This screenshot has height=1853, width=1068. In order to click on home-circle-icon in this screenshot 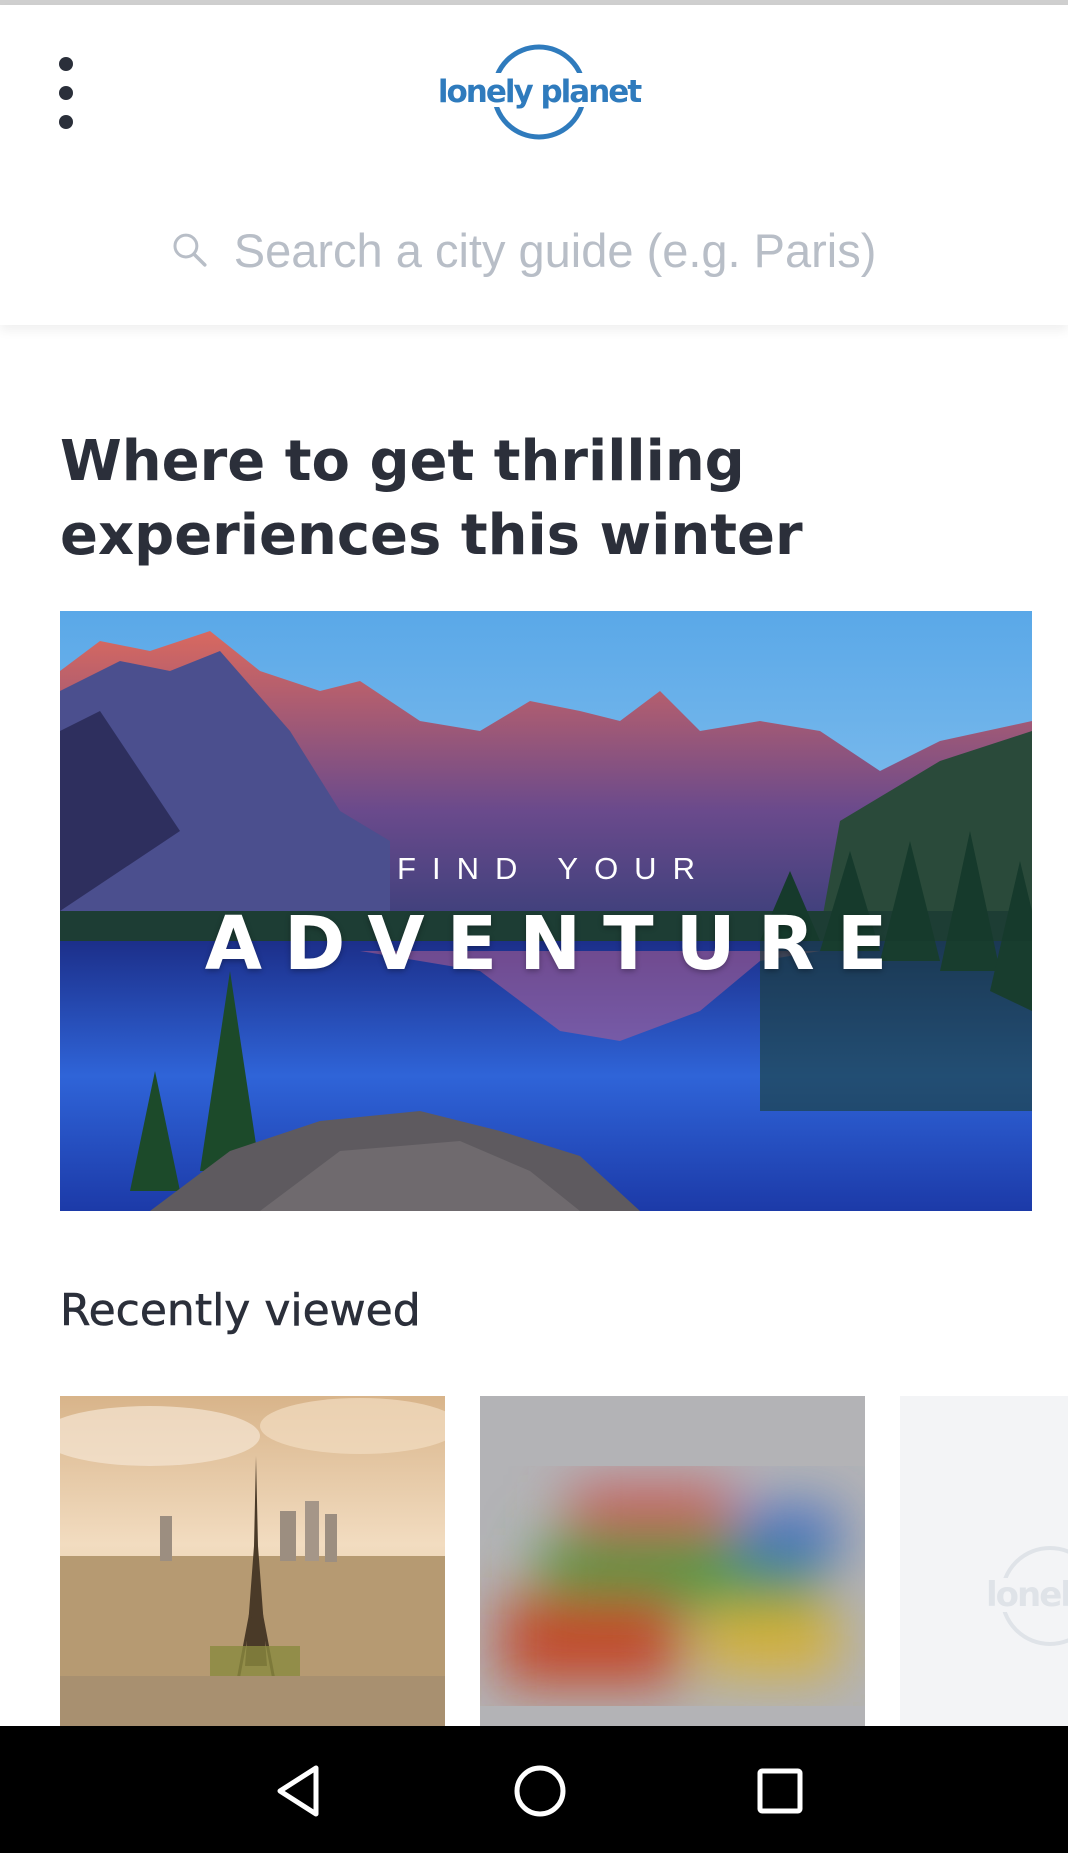, I will do `click(540, 1791)`.